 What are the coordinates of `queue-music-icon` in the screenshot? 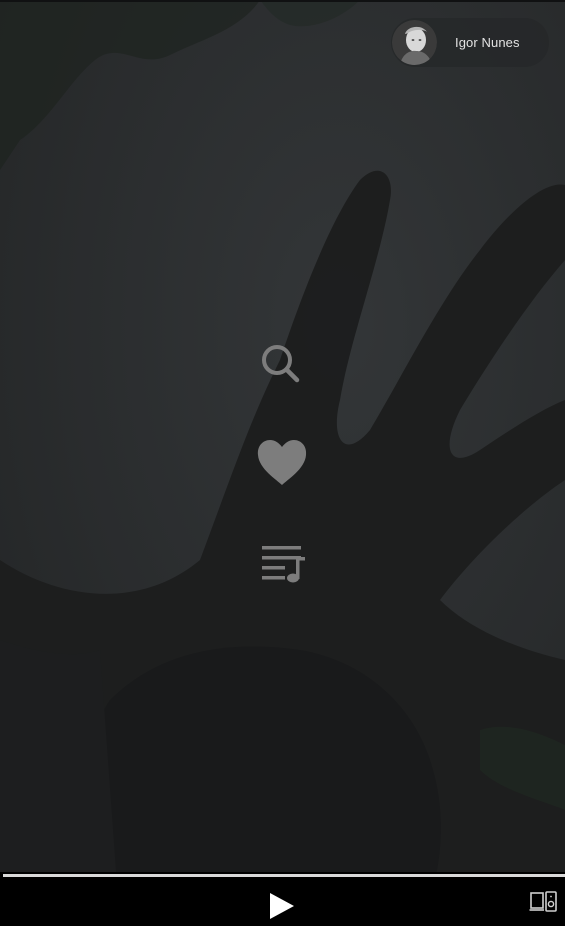 It's located at (283, 564).